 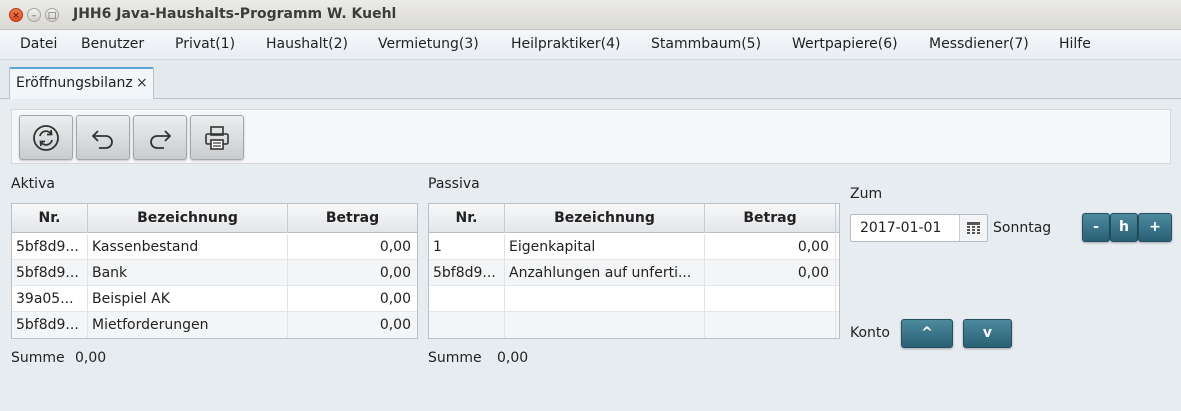 I want to click on undo-button, so click(x=103, y=137).